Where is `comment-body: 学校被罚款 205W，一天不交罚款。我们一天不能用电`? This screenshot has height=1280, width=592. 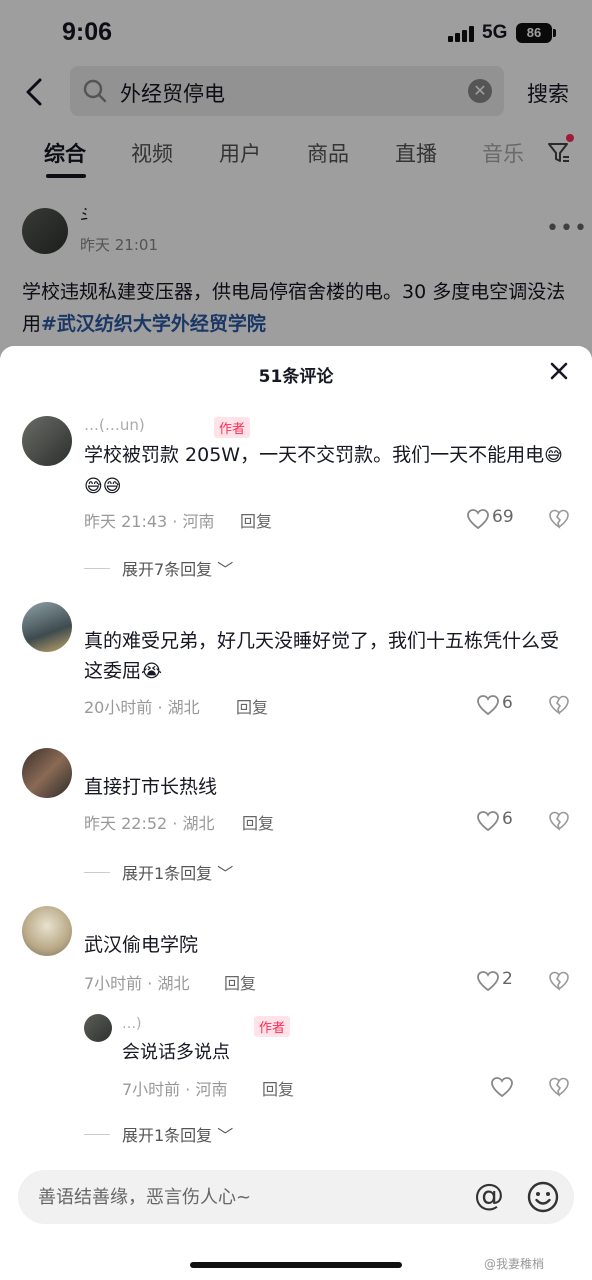
comment-body: 学校被罚款 205W，一天不交罚款。我们一天不能用电 is located at coordinates (314, 455).